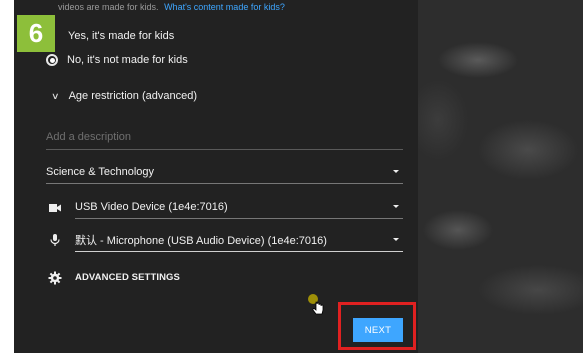 This screenshot has width=587, height=353. I want to click on microphone-icon, so click(55, 240).